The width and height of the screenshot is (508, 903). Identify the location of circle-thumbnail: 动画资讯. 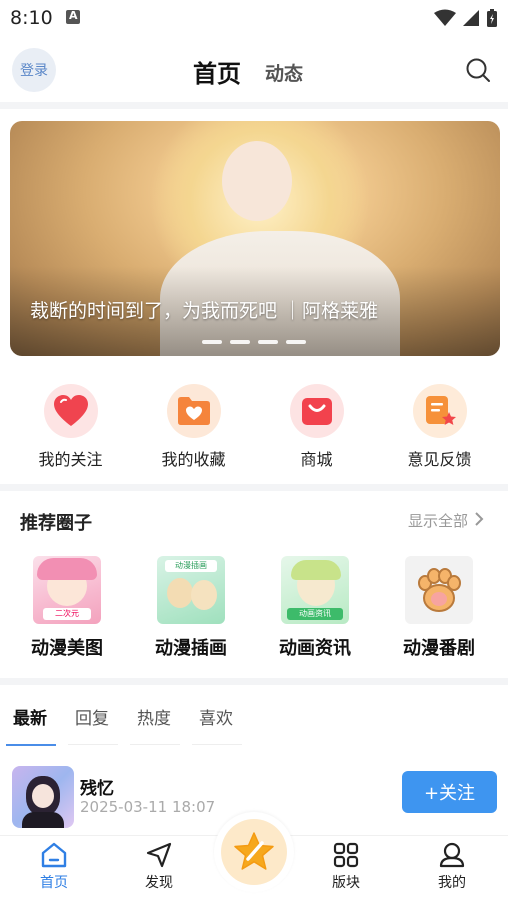
(315, 590).